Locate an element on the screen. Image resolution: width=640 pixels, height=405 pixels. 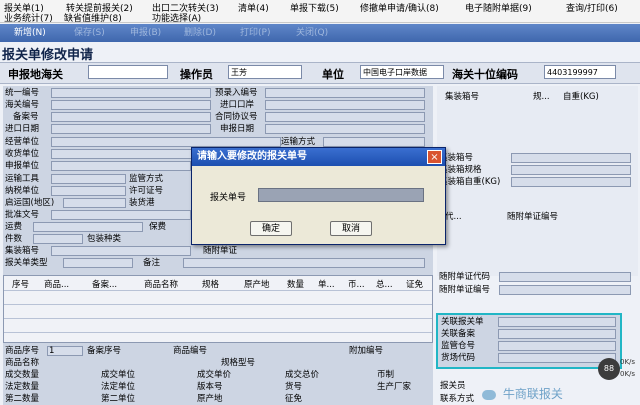
speed-indicator: 88 is located at coordinates (609, 369).